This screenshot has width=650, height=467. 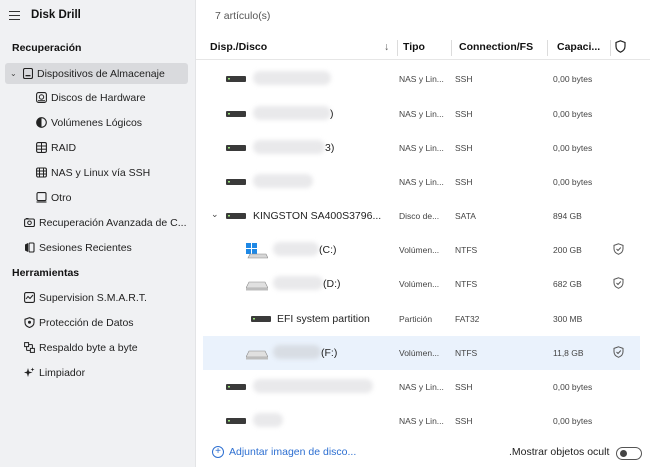 I want to click on row-name: ), so click(x=332, y=114).